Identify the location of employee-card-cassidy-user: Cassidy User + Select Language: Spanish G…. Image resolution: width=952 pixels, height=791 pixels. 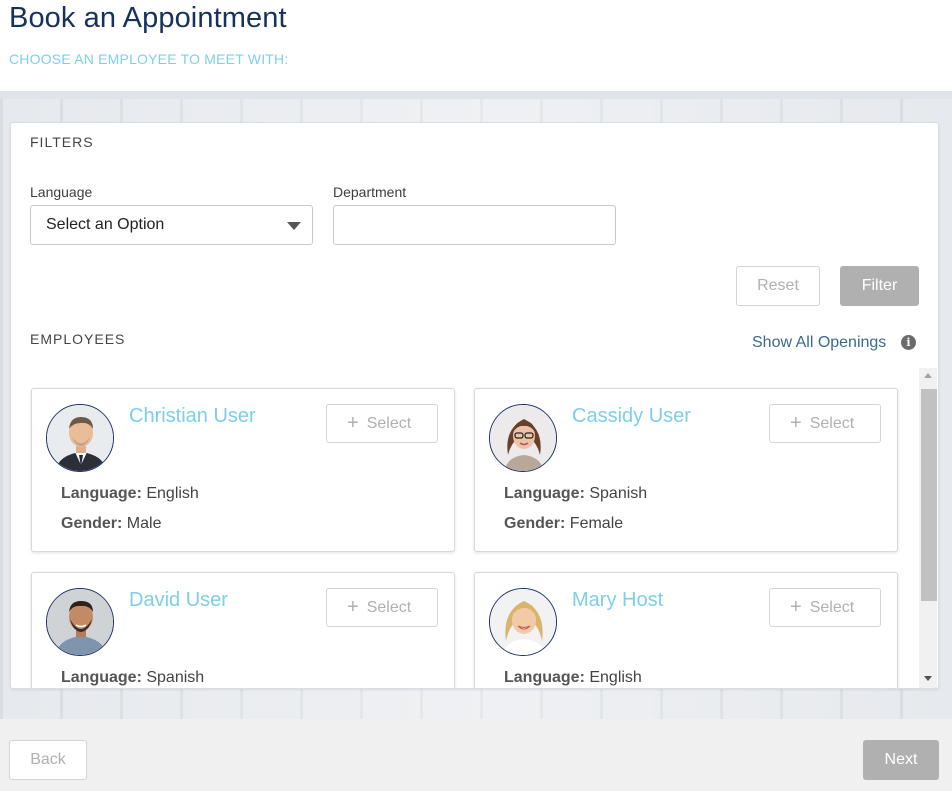
(686, 470).